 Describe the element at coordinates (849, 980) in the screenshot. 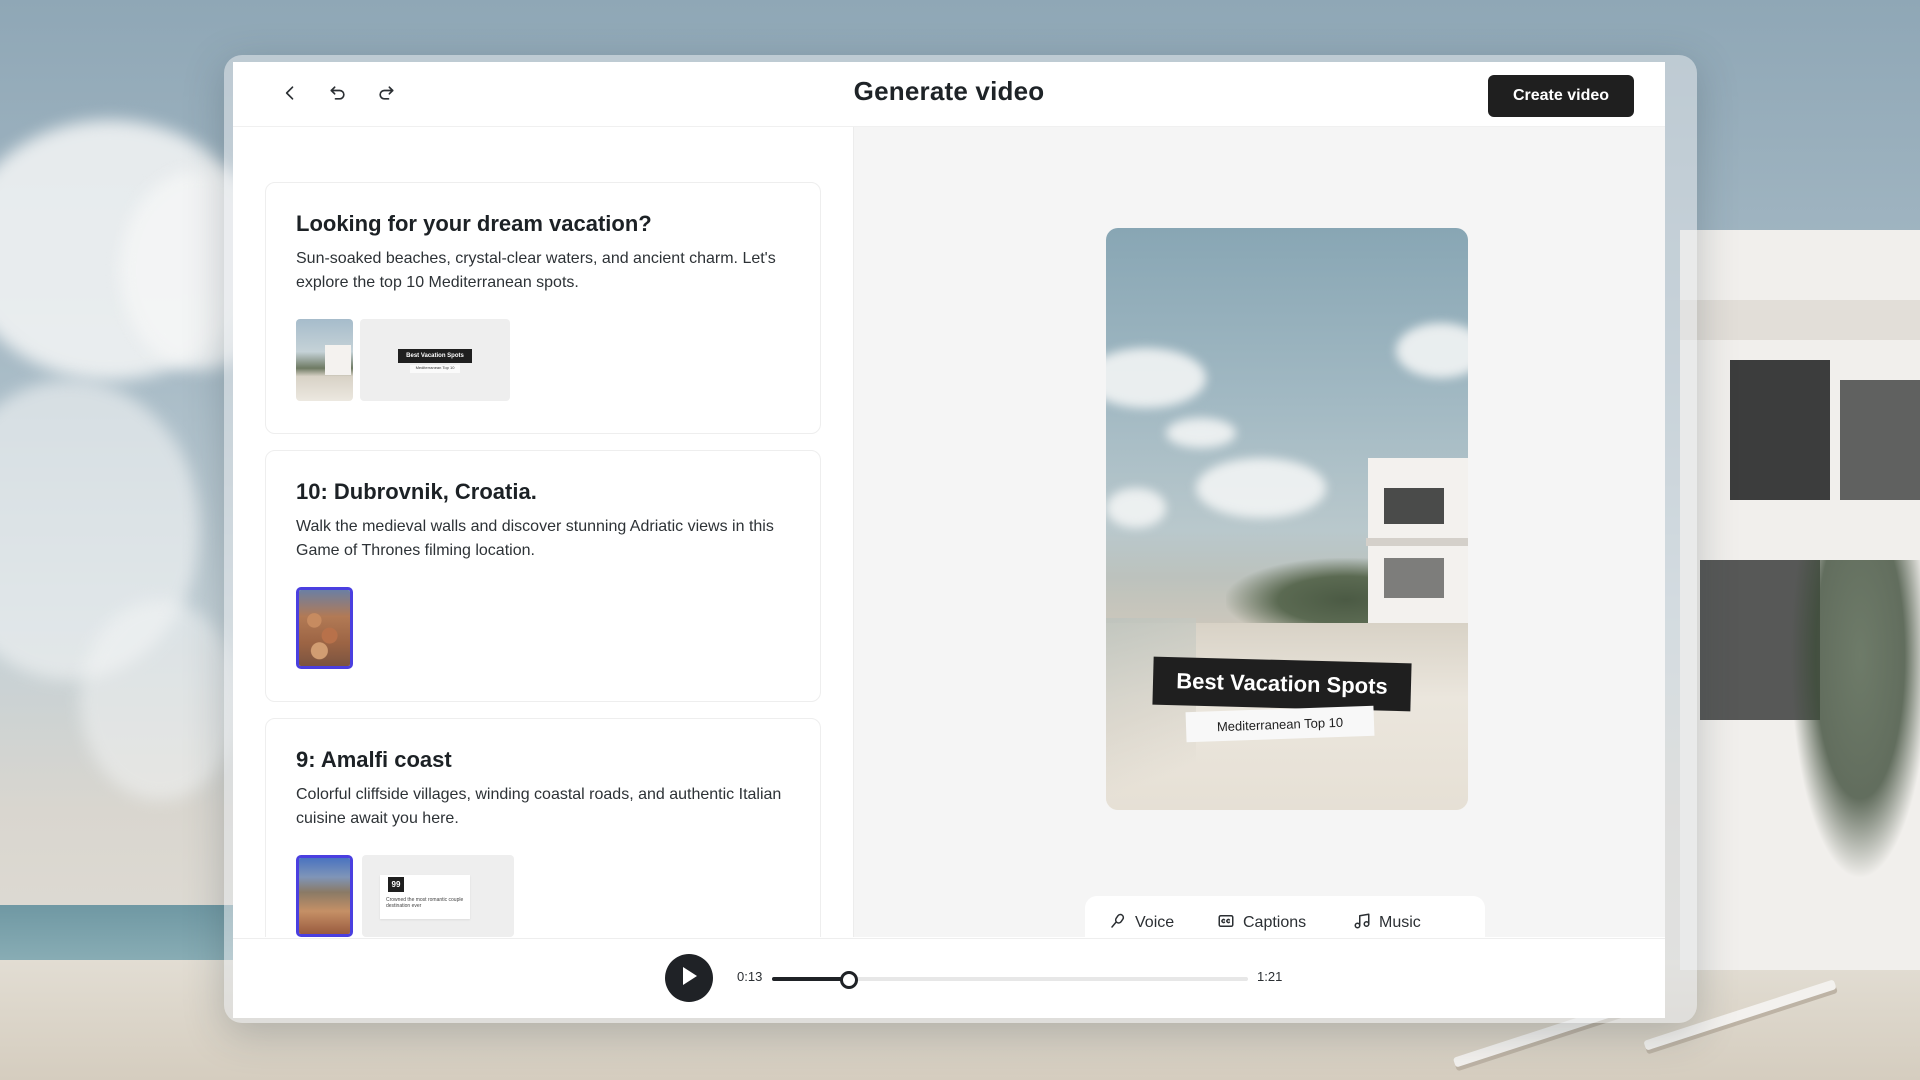

I see `timeline-handle` at that location.